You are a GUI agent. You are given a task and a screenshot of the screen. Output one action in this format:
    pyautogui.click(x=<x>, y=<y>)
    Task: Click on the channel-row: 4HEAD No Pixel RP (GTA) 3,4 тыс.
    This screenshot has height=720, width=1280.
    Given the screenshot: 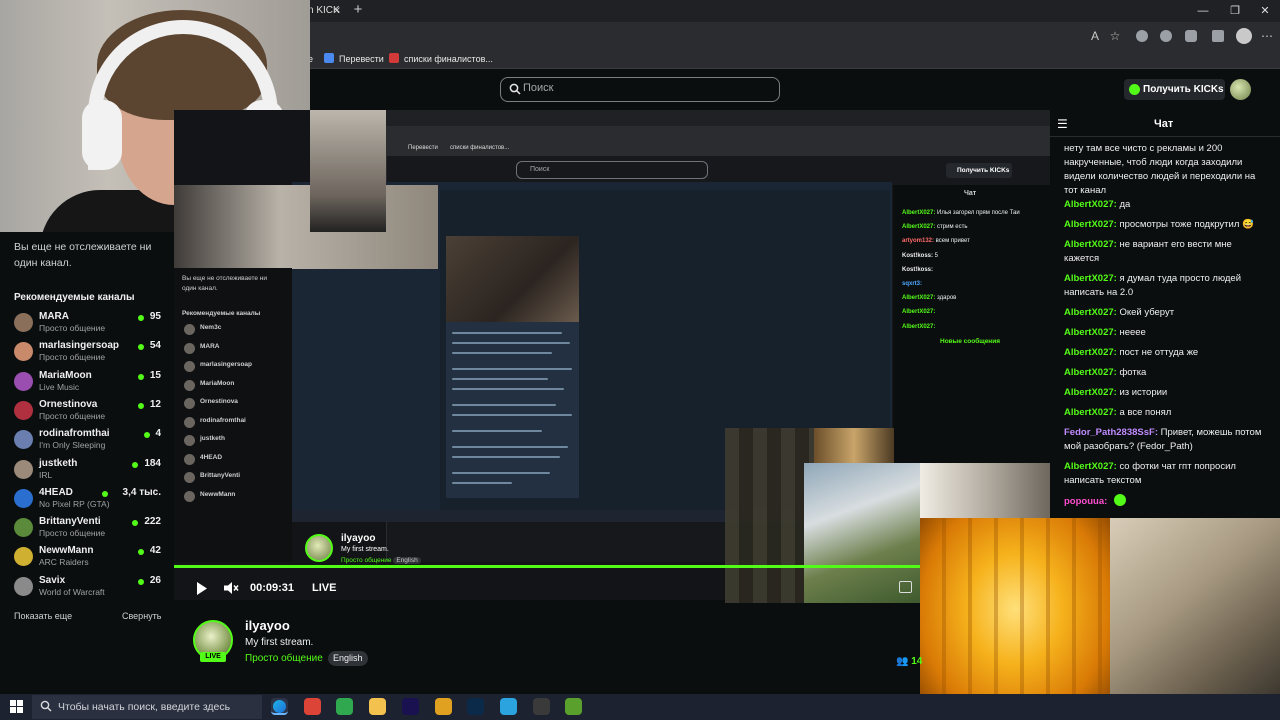 What is the action you would take?
    pyautogui.click(x=89, y=501)
    